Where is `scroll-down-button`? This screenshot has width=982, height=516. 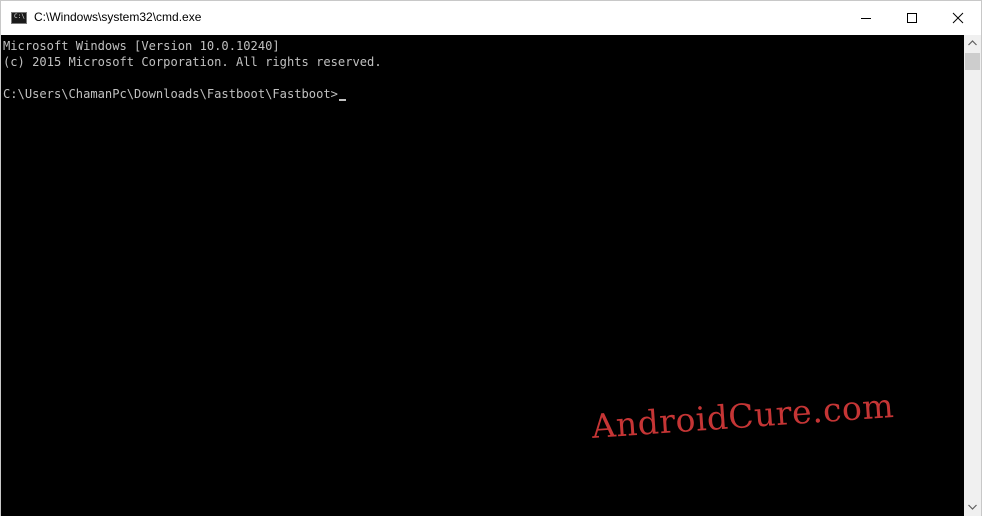
scroll-down-button is located at coordinates (972, 507).